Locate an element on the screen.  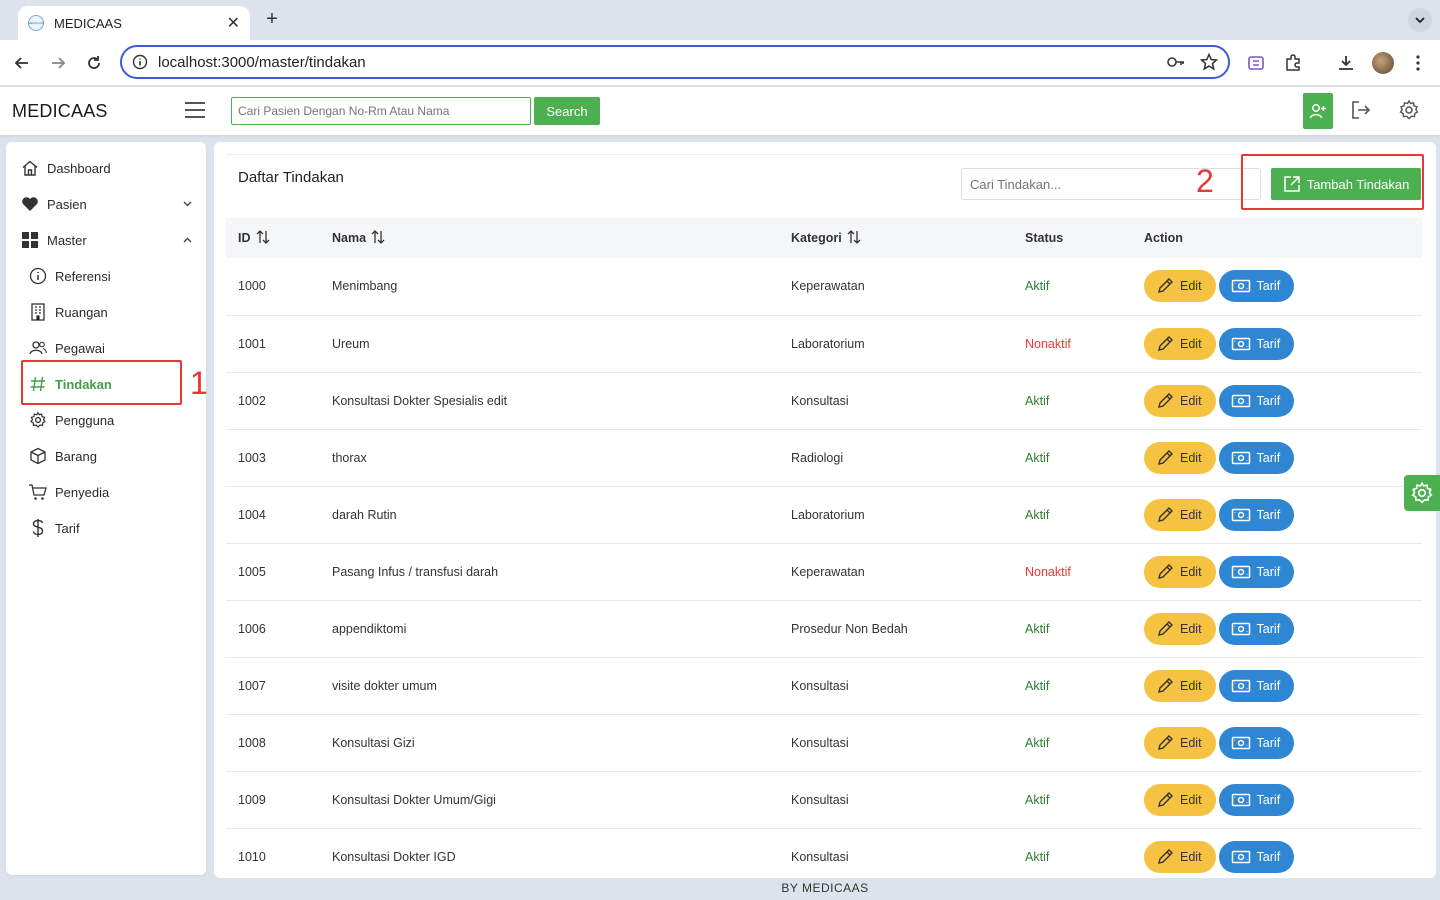
sidebar-item-pasien: Pasien is located at coordinates (109, 204).